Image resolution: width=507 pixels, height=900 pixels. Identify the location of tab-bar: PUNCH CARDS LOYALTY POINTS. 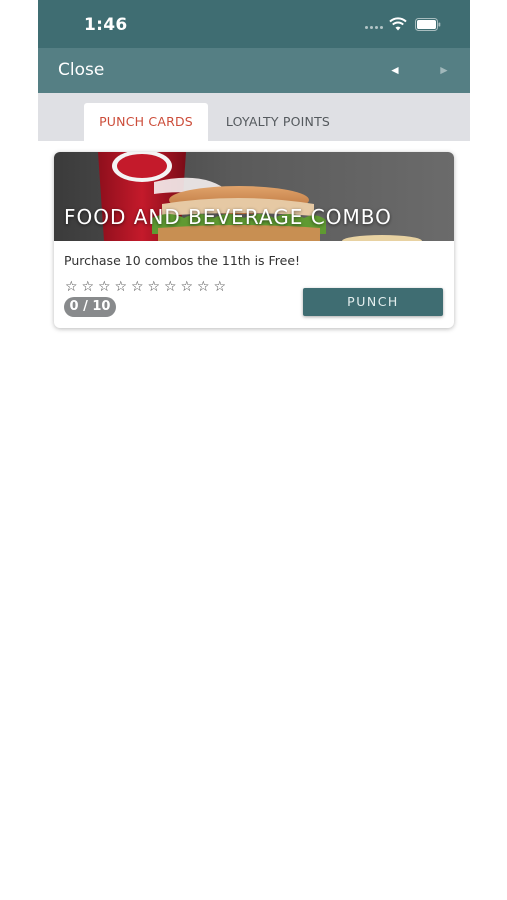
(254, 117).